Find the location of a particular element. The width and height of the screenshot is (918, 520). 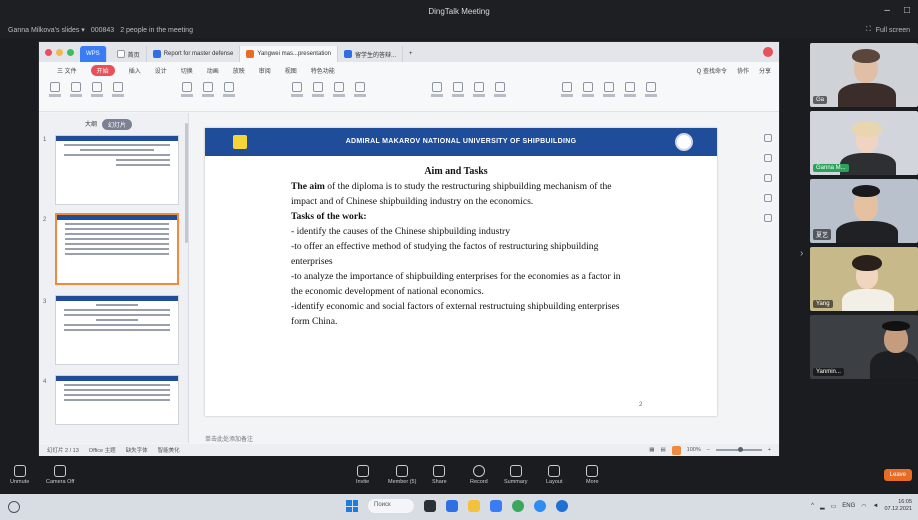

host-name: Ganna Milkova's slides ▾ is located at coordinates (46, 30).